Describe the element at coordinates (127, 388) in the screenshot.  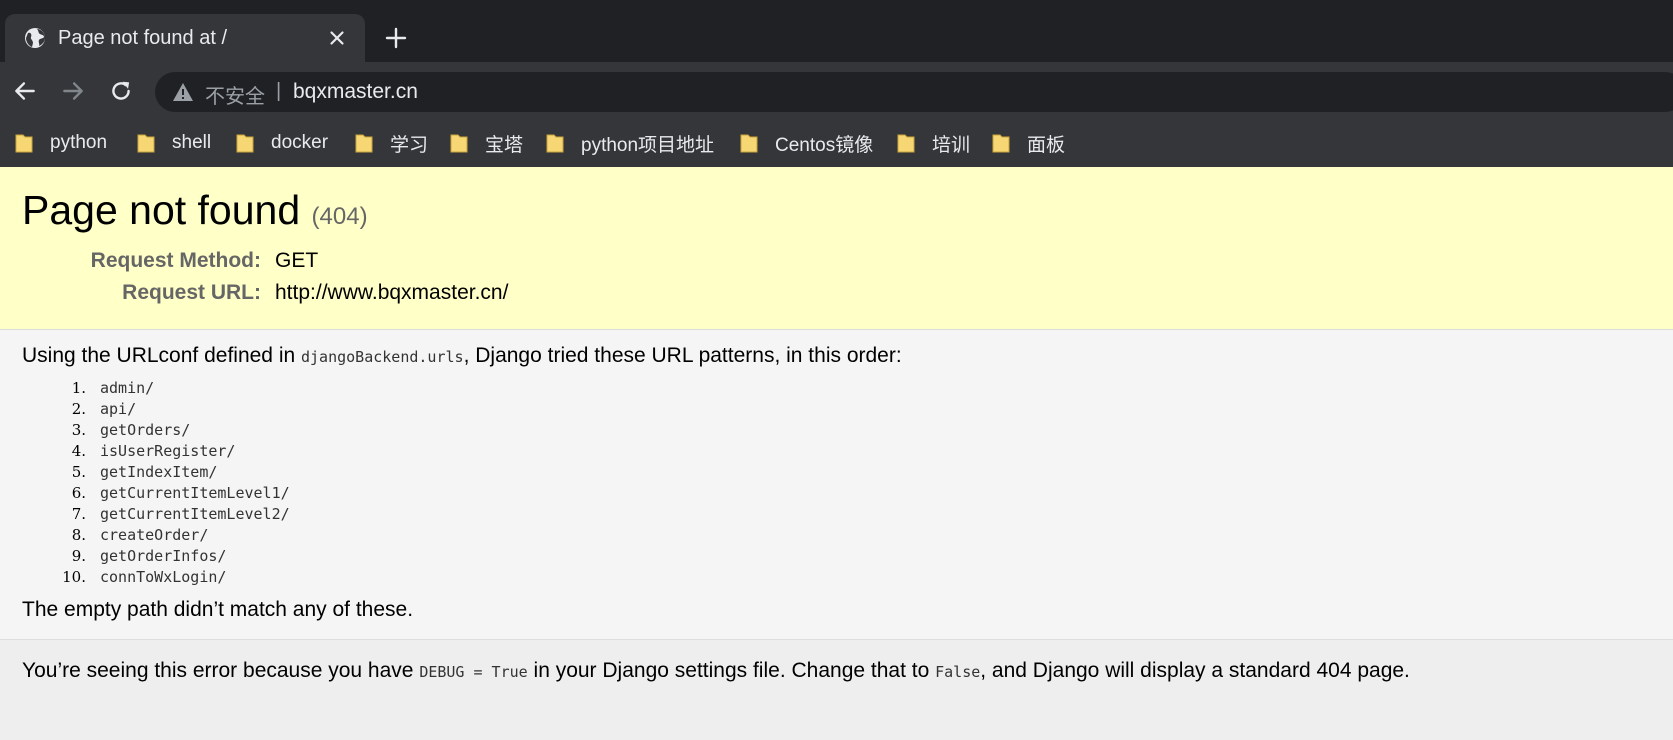
I see `pattern-text: admin/` at that location.